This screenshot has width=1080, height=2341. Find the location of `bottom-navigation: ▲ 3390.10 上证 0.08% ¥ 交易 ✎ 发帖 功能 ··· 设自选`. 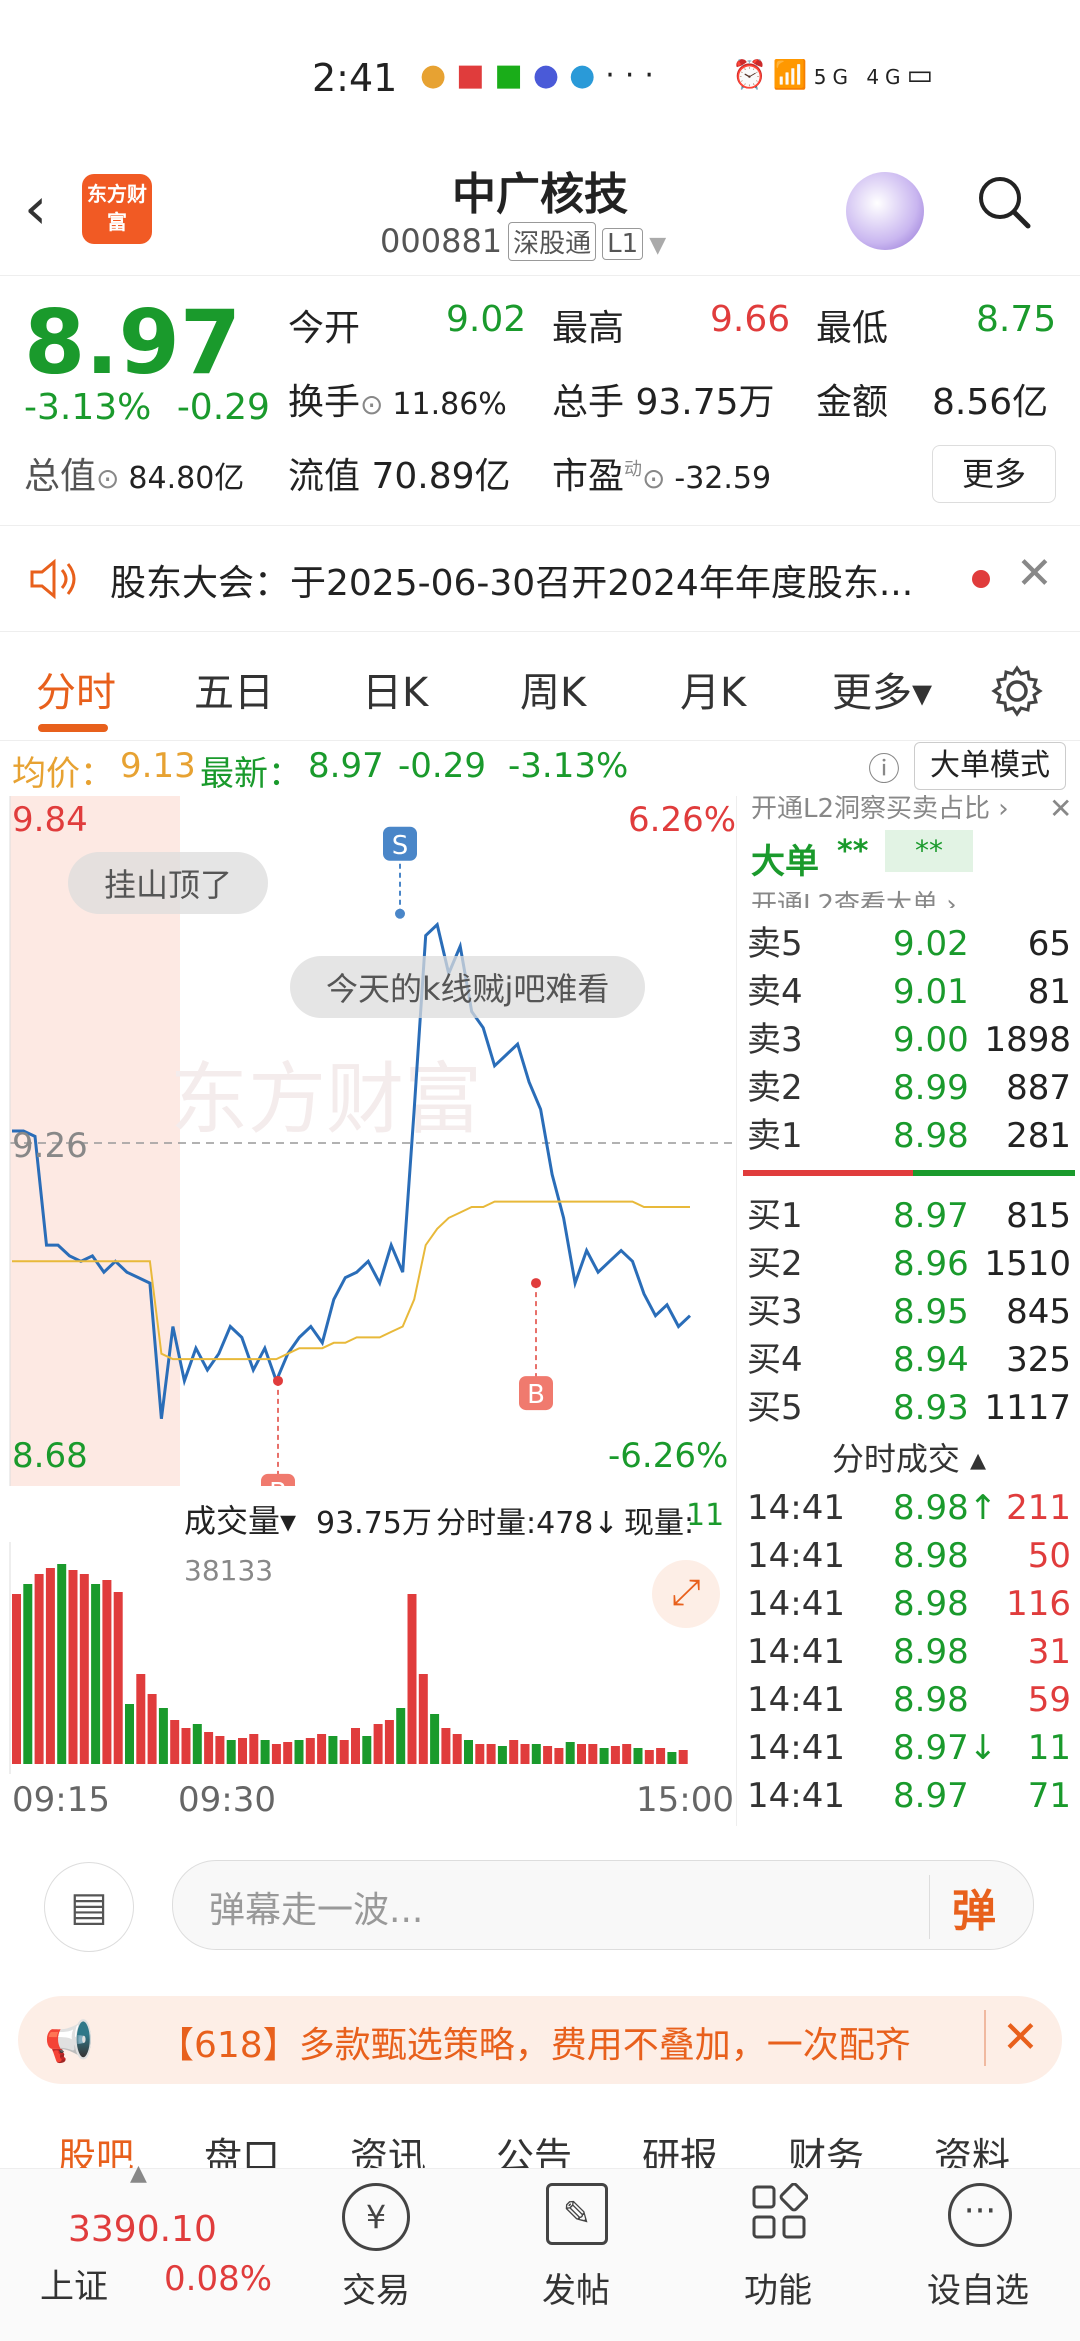

bottom-navigation: ▲ 3390.10 上证 0.08% ¥ 交易 ✎ 发帖 功能 ··· 设自选 is located at coordinates (540, 2251).